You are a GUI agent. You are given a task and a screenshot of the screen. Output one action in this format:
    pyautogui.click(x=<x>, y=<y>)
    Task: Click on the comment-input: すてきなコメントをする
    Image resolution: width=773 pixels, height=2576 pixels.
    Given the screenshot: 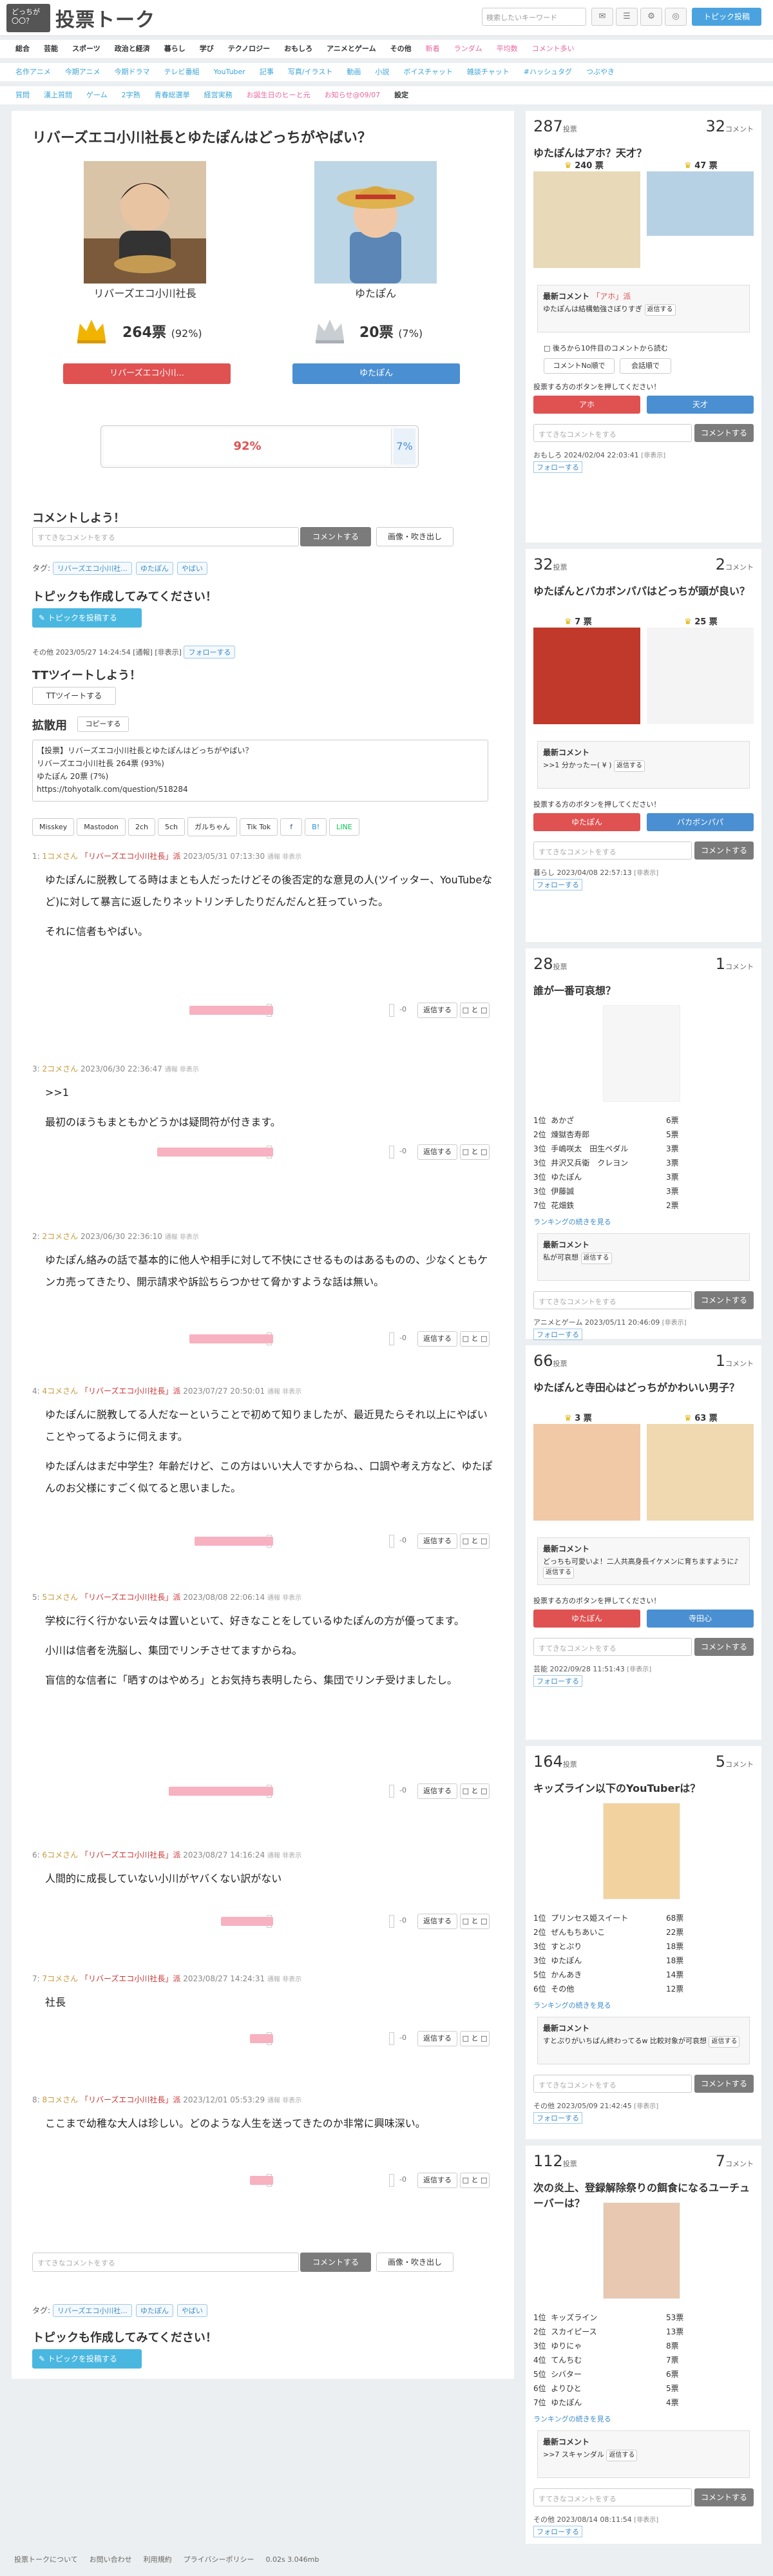 What is the action you would take?
    pyautogui.click(x=165, y=536)
    